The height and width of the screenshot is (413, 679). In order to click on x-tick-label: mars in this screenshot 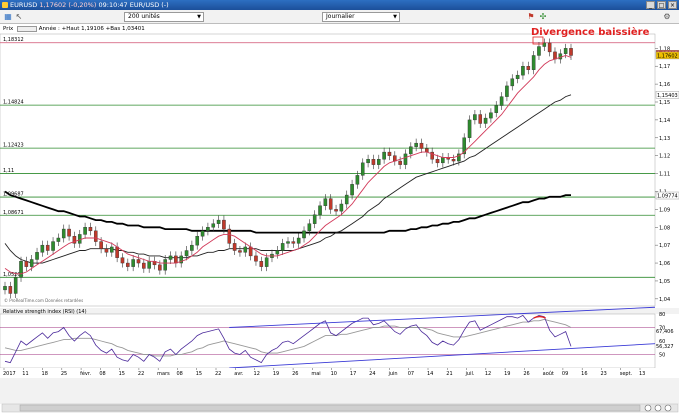, I will do `click(163, 374)`.